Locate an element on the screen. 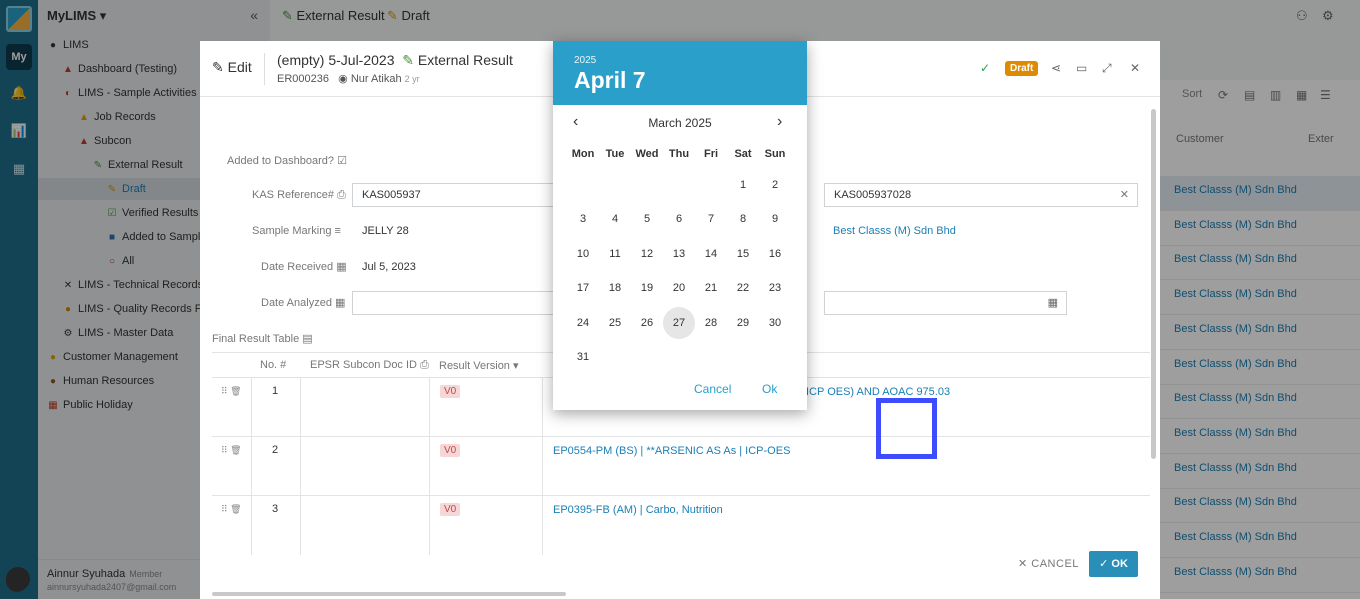 Image resolution: width=1360 pixels, height=599 pixels. calendar-day: 17 is located at coordinates (583, 288).